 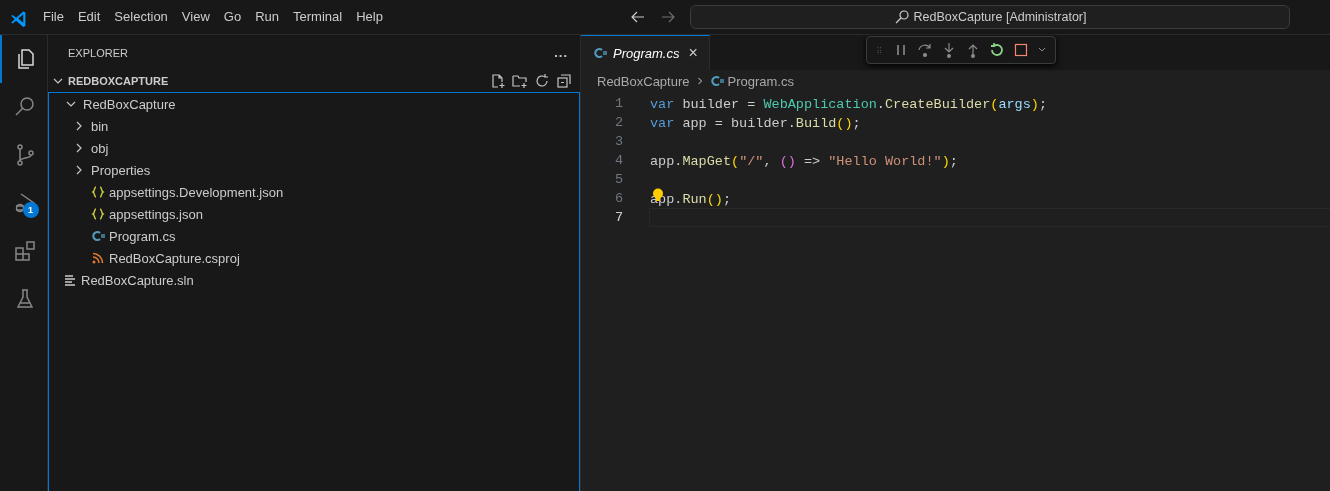 What do you see at coordinates (137, 280) in the screenshot?
I see `file-name: RedBoxCapture.sln` at bounding box center [137, 280].